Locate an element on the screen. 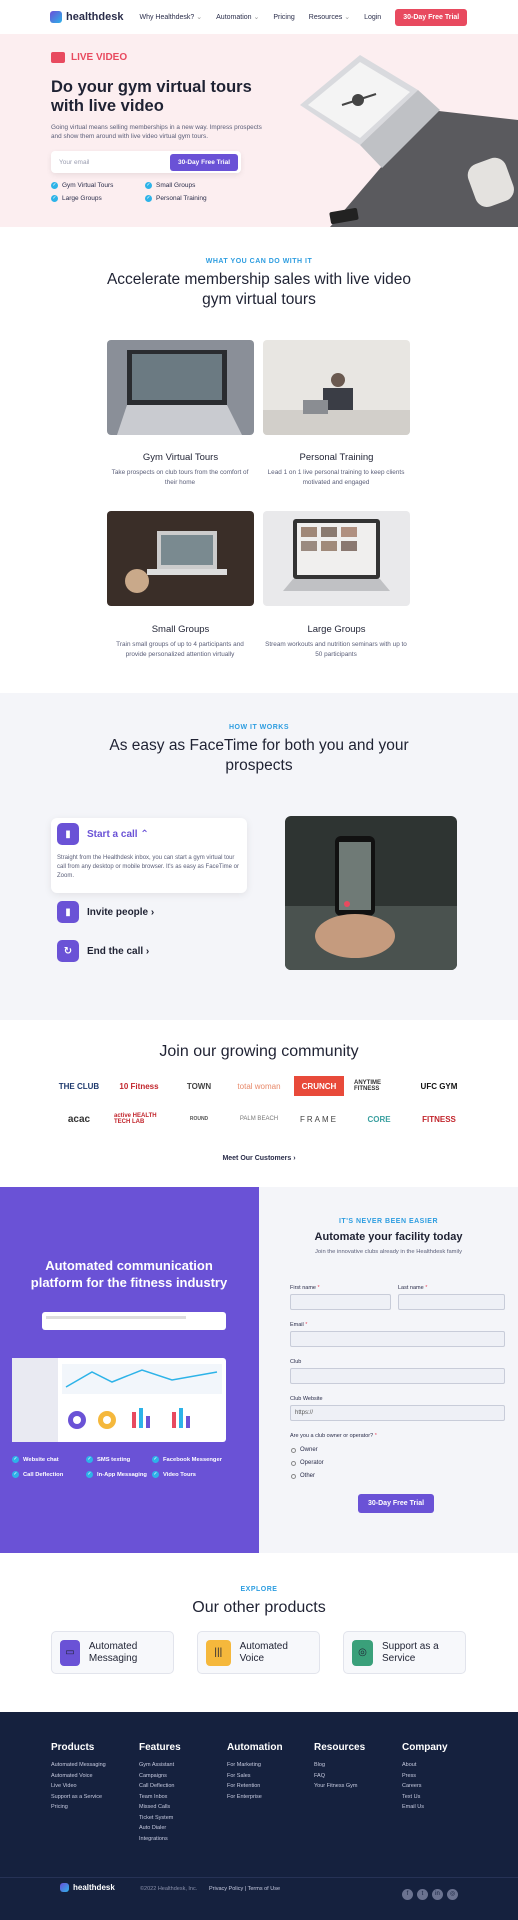 The height and width of the screenshot is (1920, 518). hero-email-input: Your email is located at coordinates (74, 162).